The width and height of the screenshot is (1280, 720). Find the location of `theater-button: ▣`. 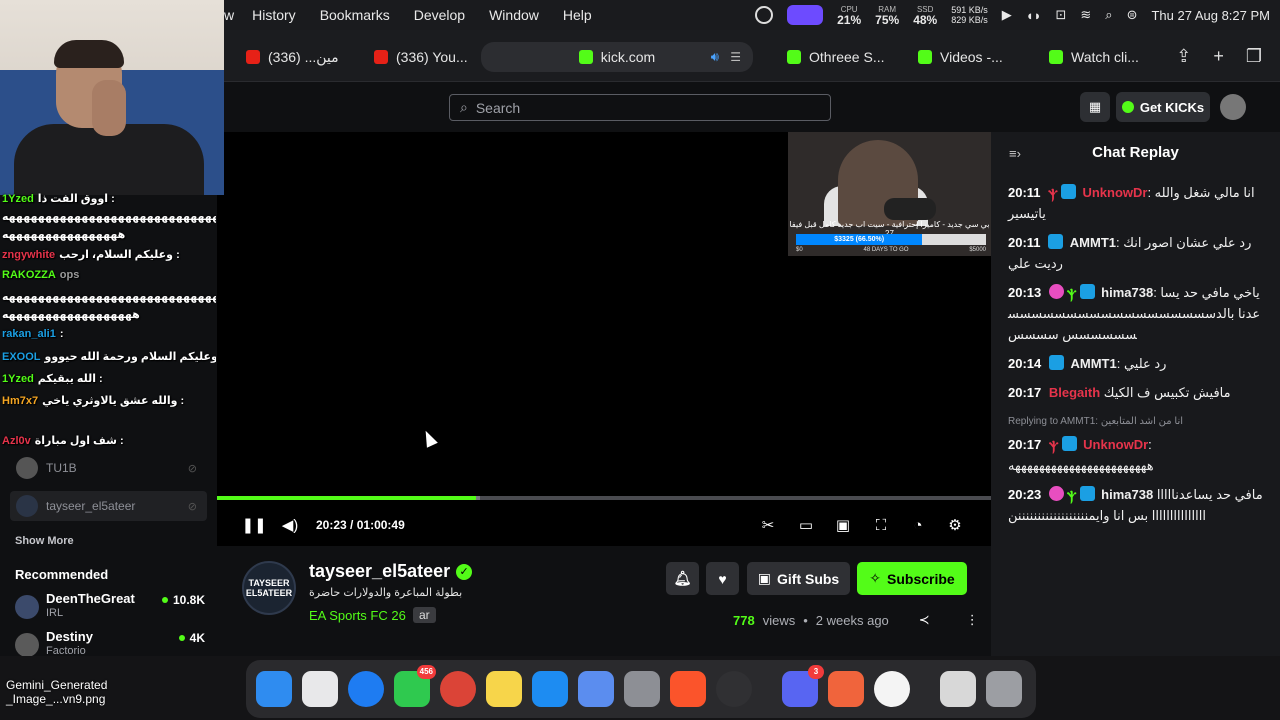

theater-button: ▣ is located at coordinates (843, 525).